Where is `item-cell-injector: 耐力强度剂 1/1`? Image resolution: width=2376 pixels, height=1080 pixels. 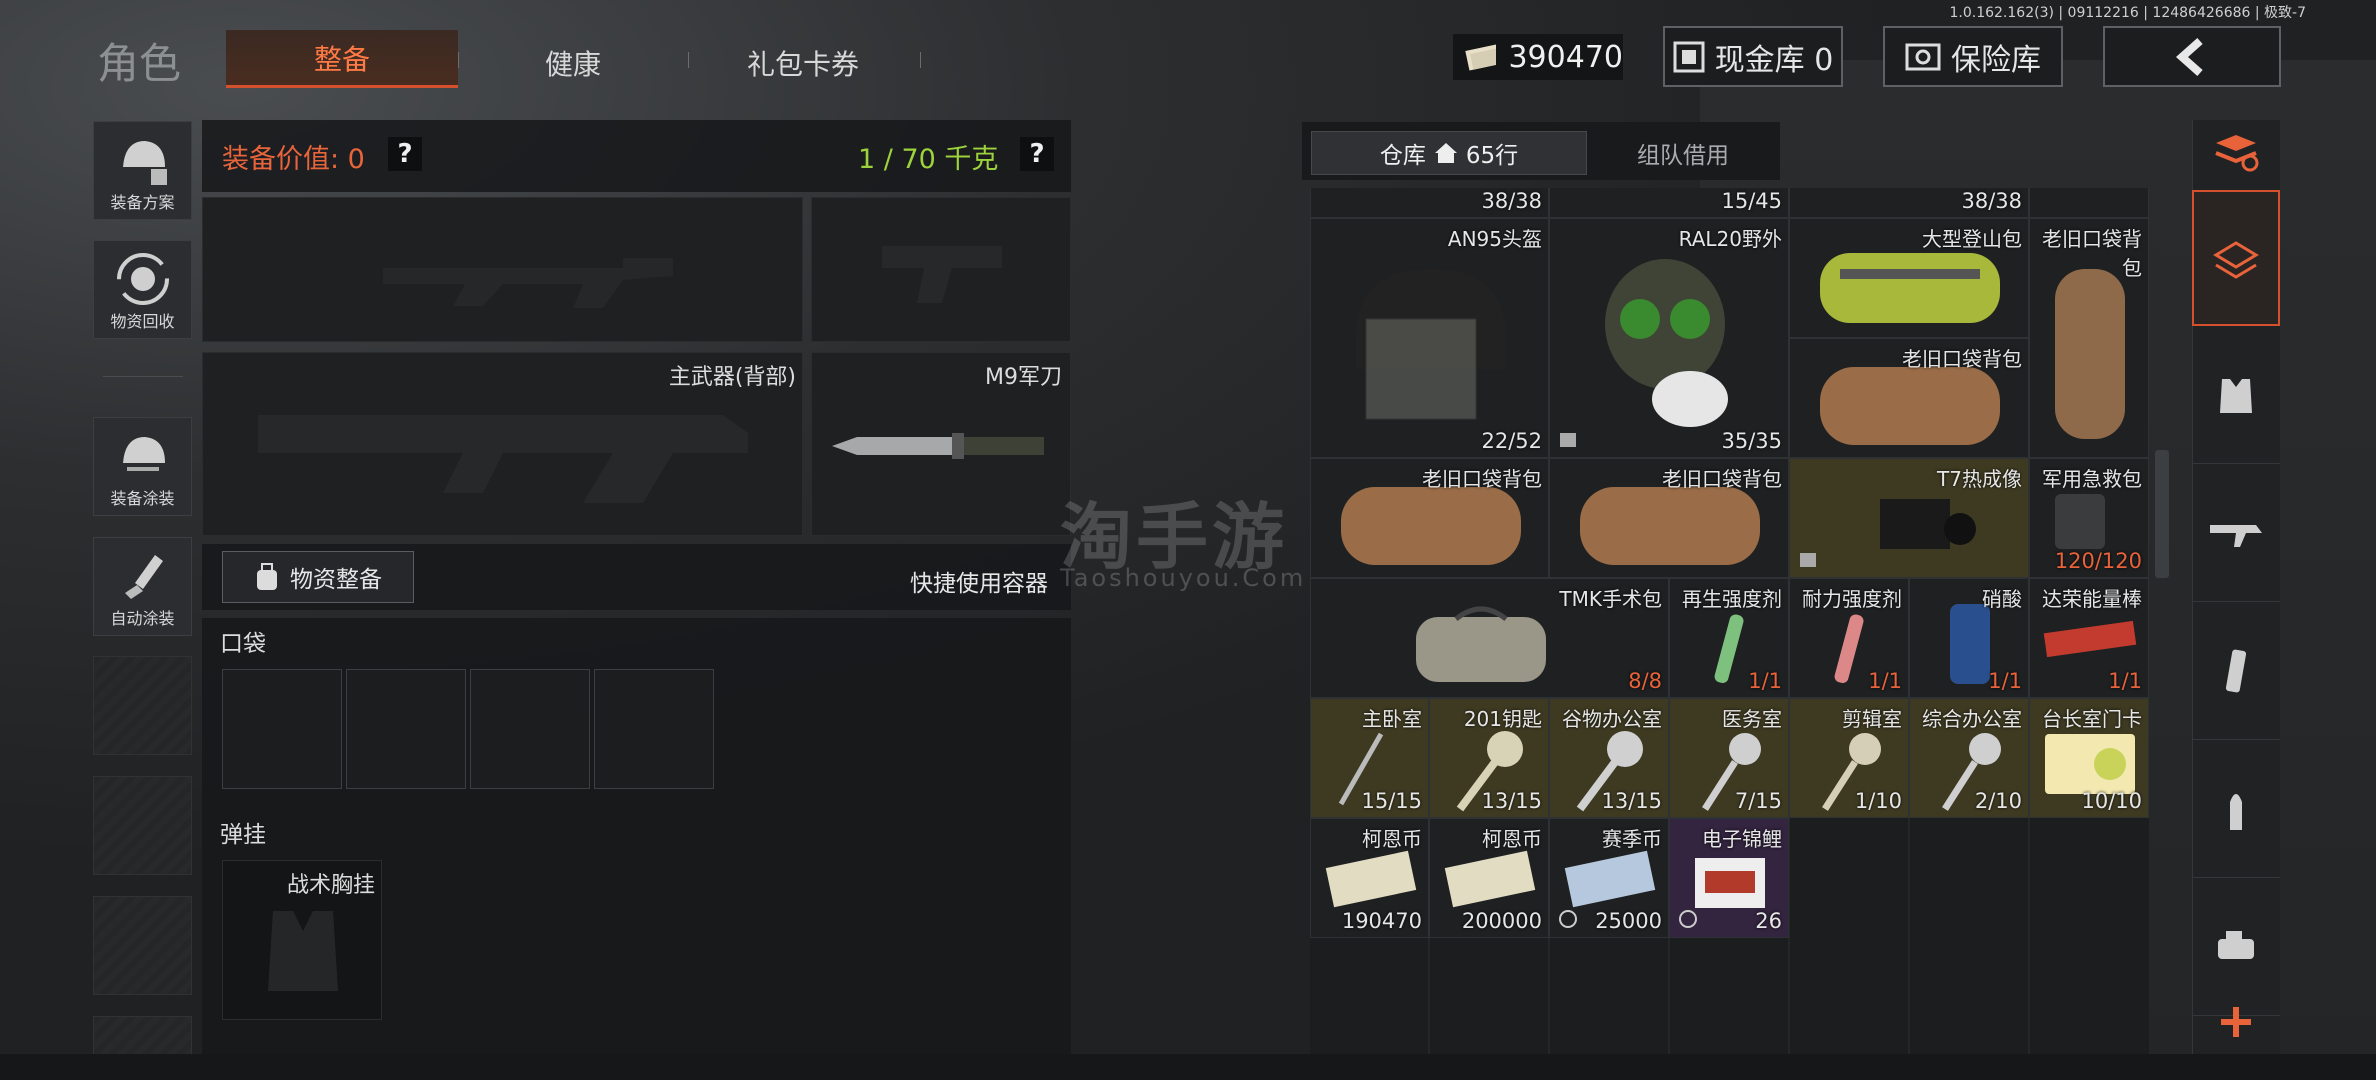
item-cell-injector: 耐力强度剂 1/1 is located at coordinates (1849, 638).